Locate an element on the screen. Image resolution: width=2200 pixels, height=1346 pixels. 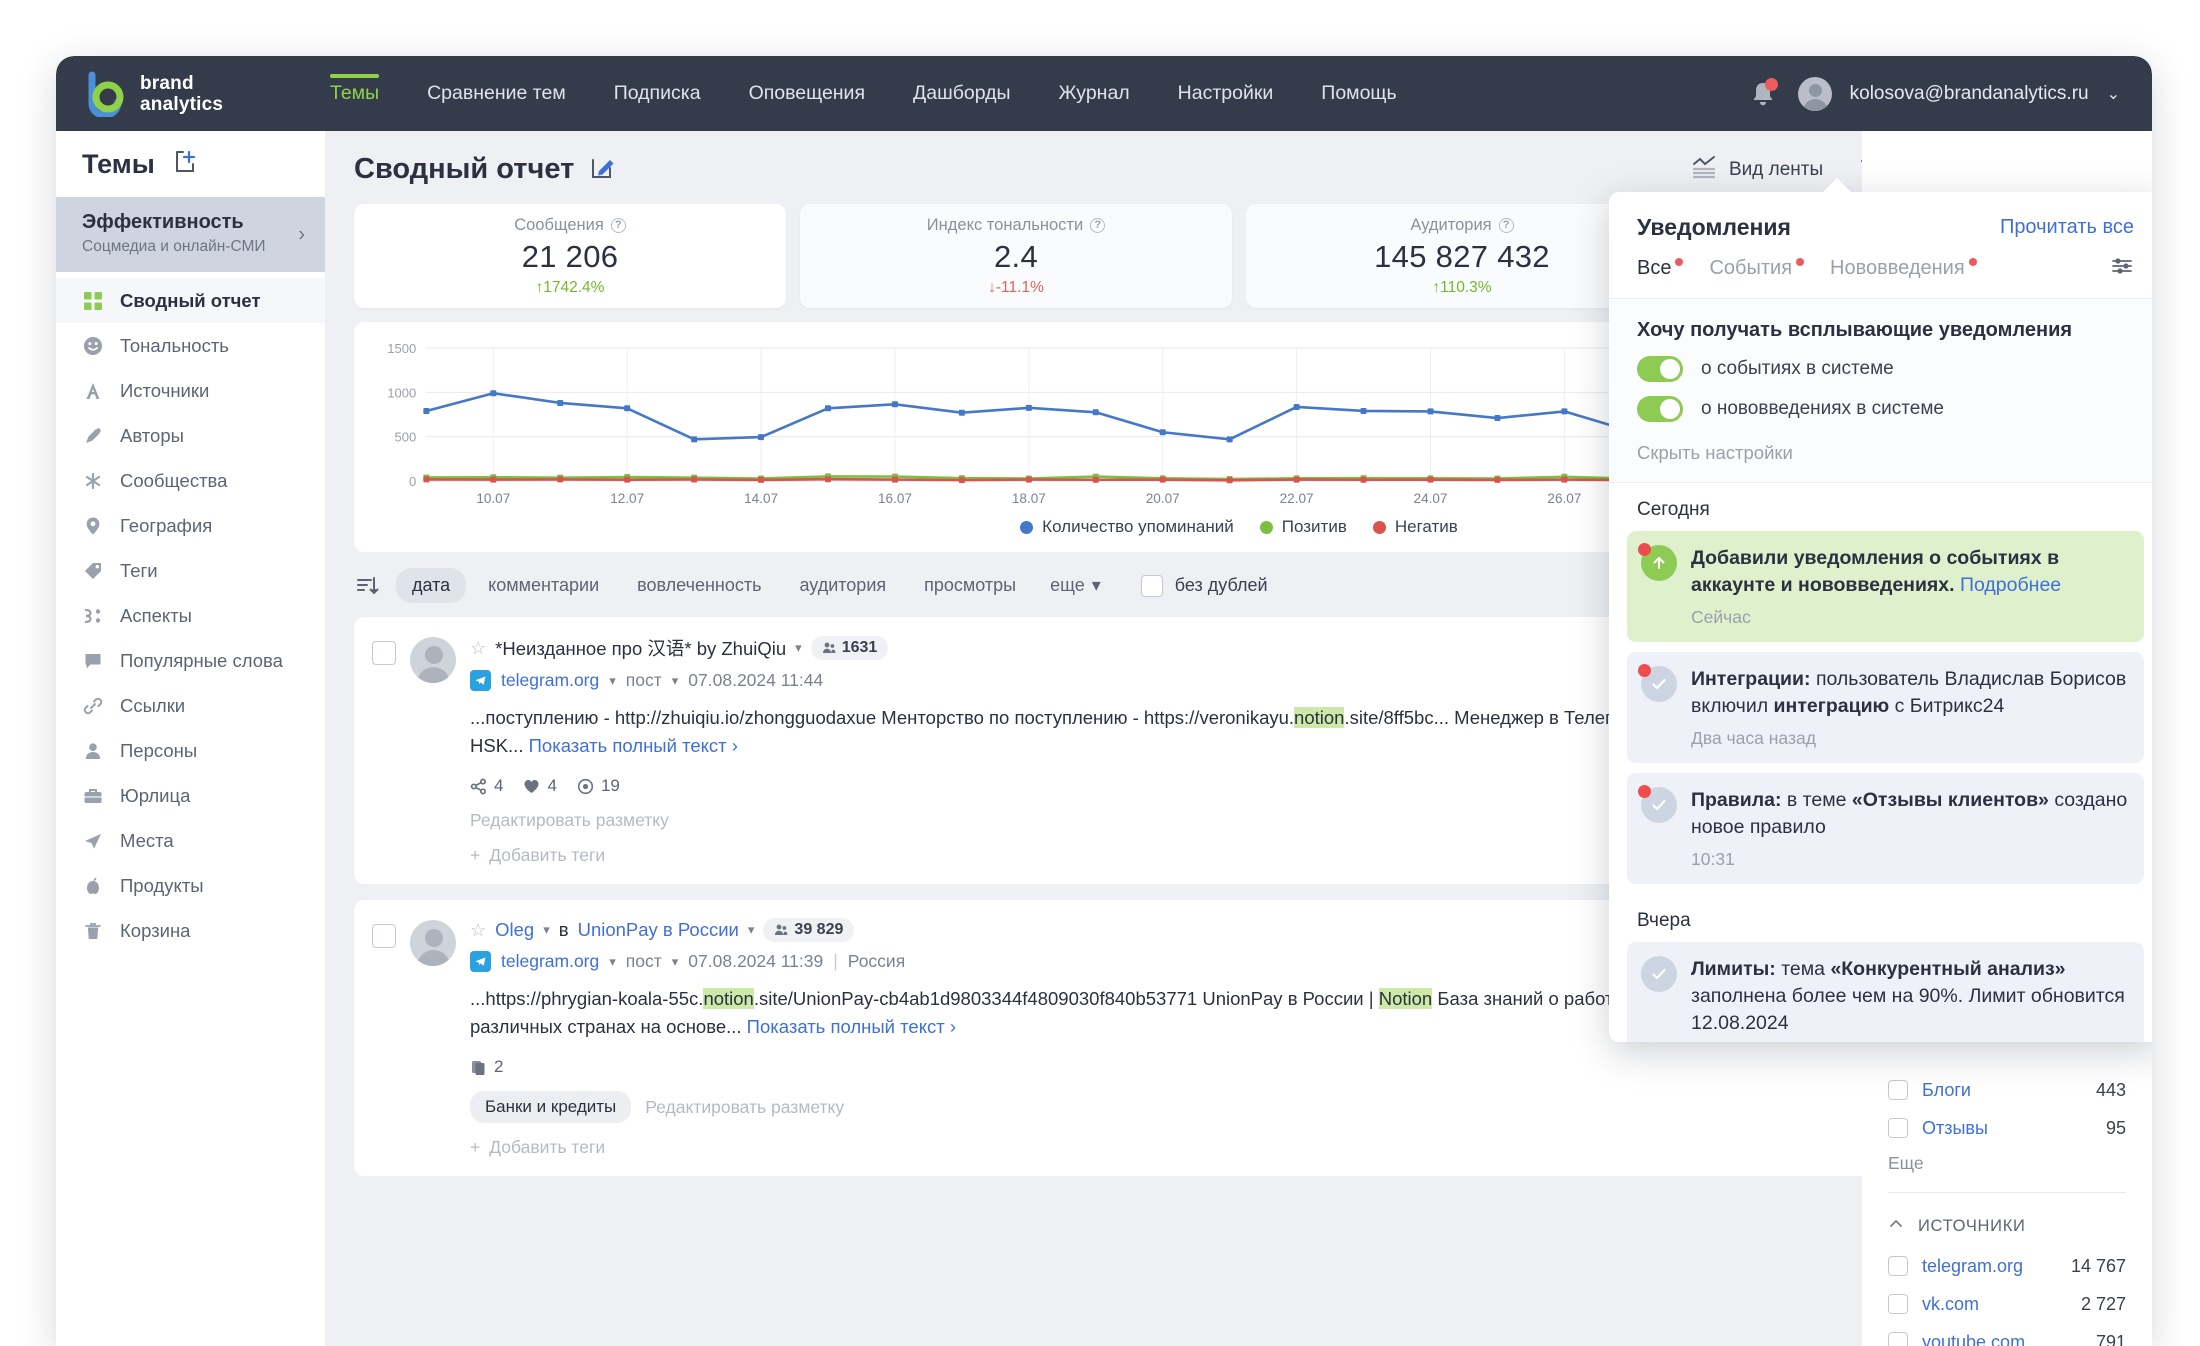
legend-item-mentions: Количество упоминаний is located at coordinates (1127, 527).